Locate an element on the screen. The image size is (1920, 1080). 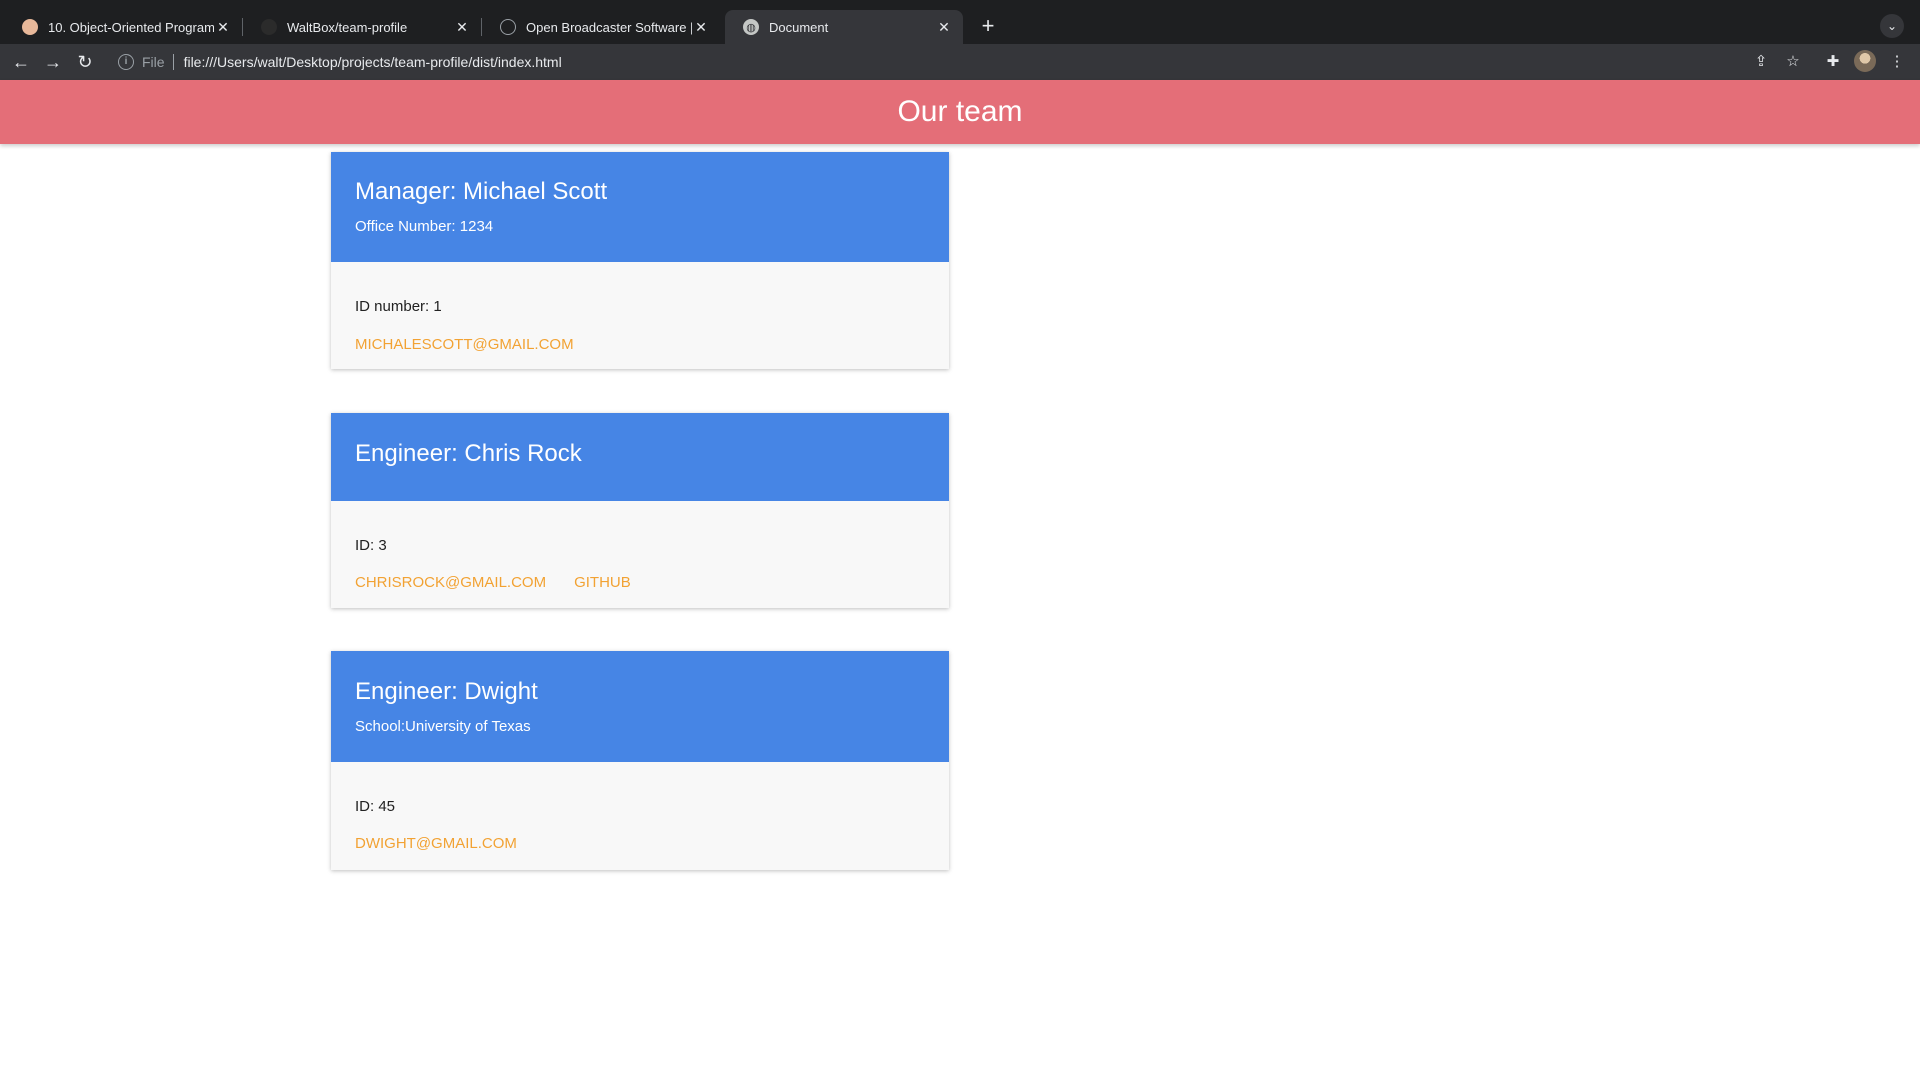
new-tab-button: + is located at coordinates (988, 27).